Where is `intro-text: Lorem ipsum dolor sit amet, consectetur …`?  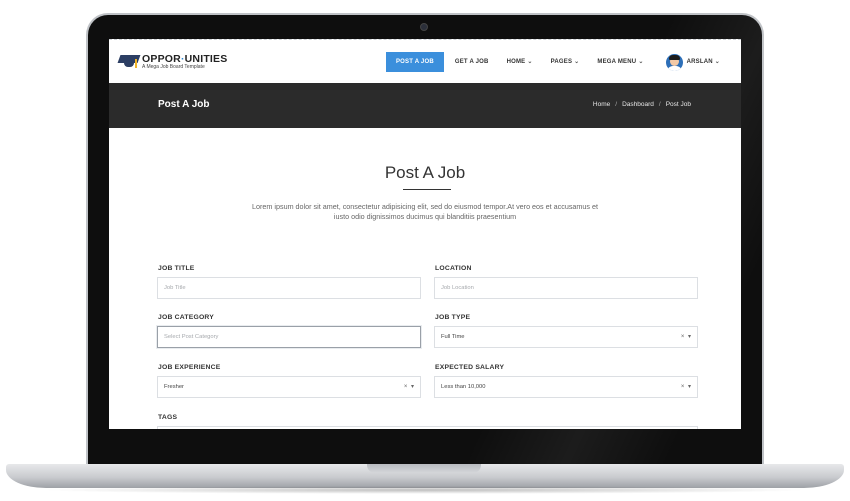
intro-text: Lorem ipsum dolor sit amet, consectetur … is located at coordinates (425, 211).